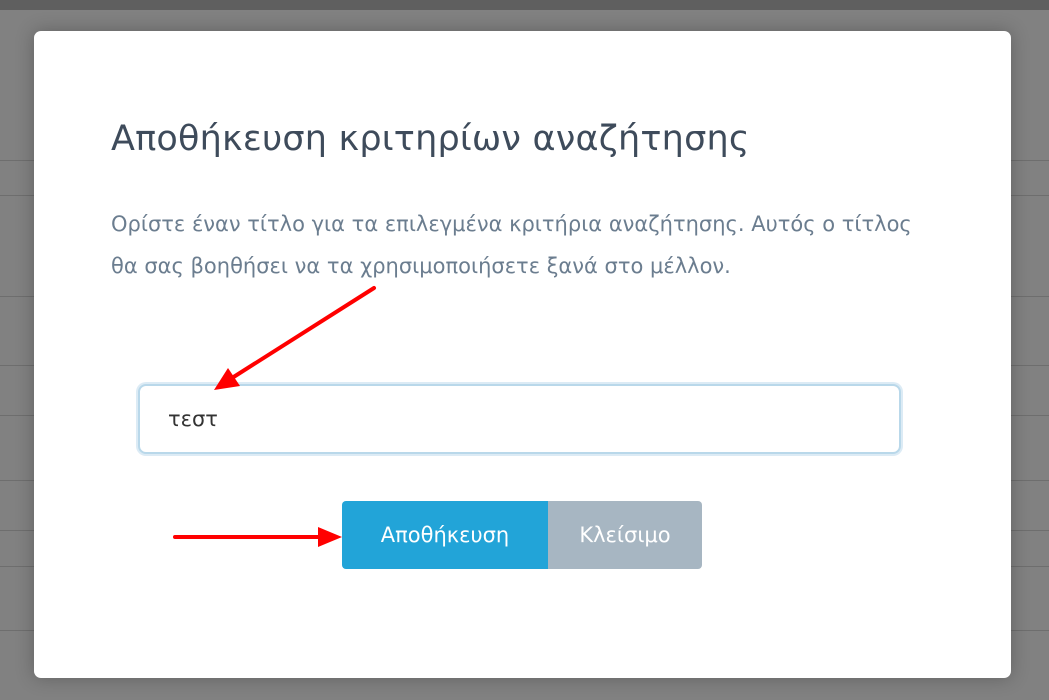  I want to click on search-title-input, so click(519, 419).